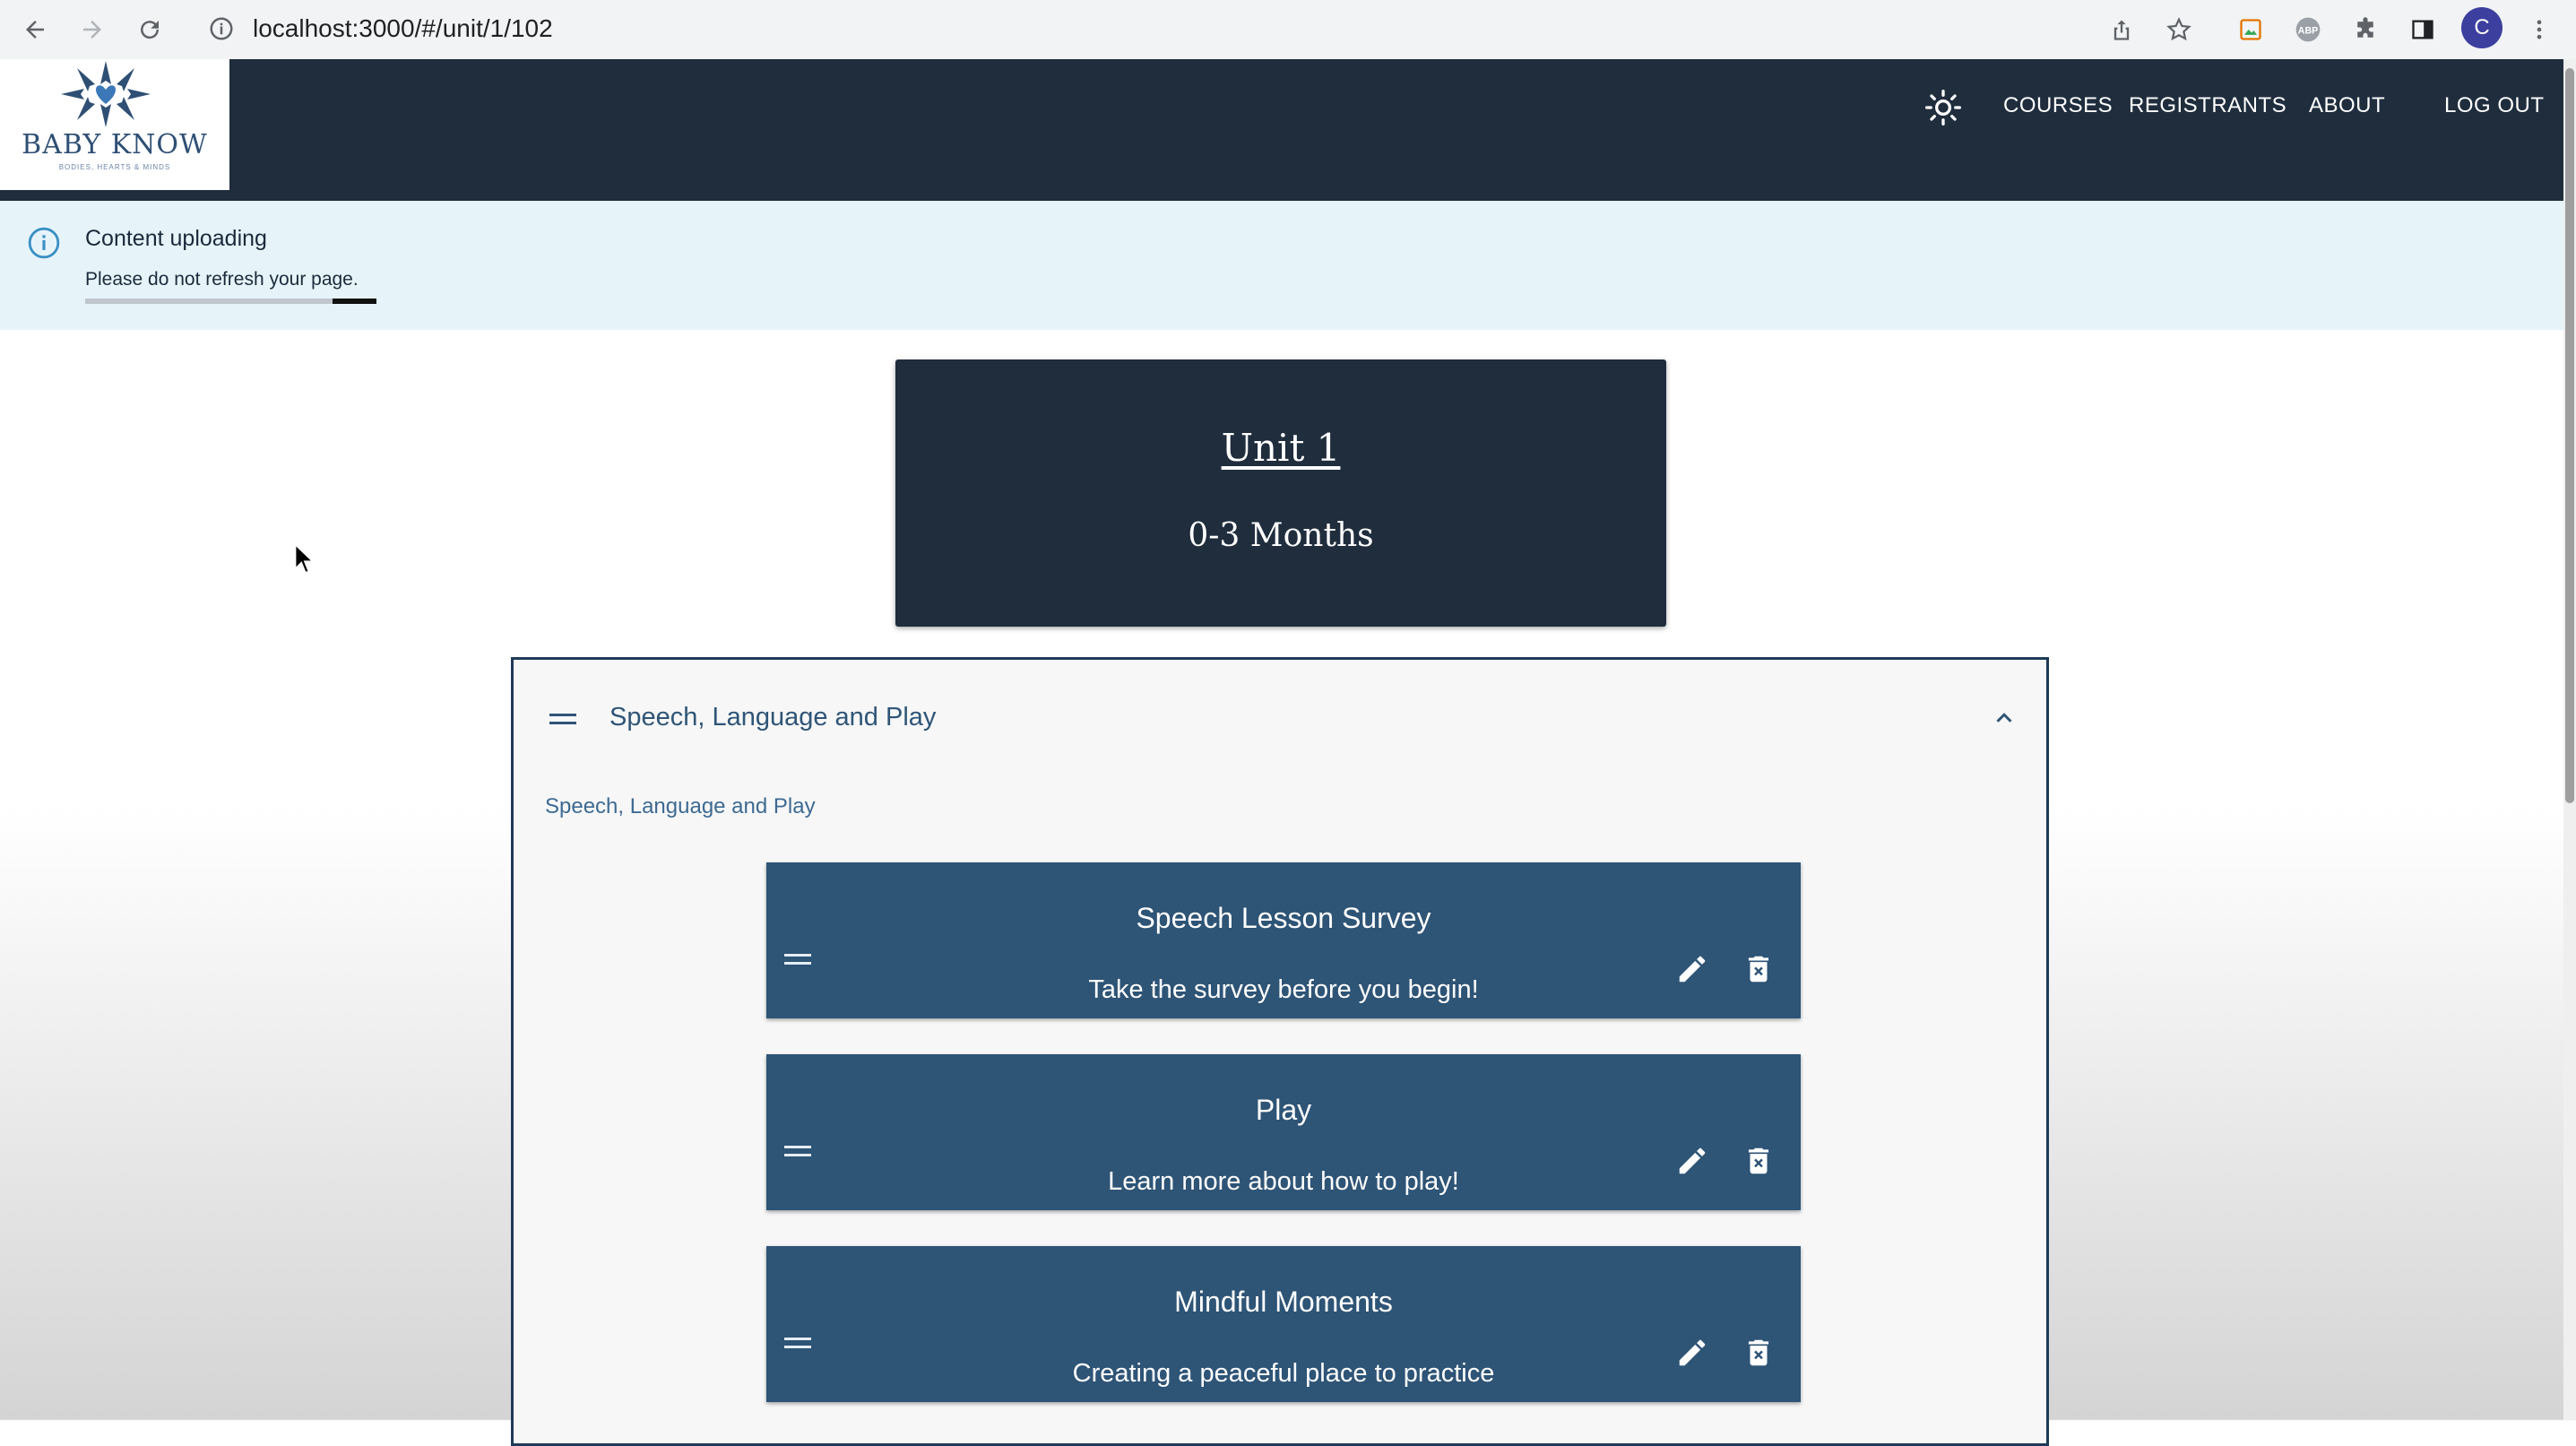 The height and width of the screenshot is (1446, 2576). I want to click on back-button, so click(35, 30).